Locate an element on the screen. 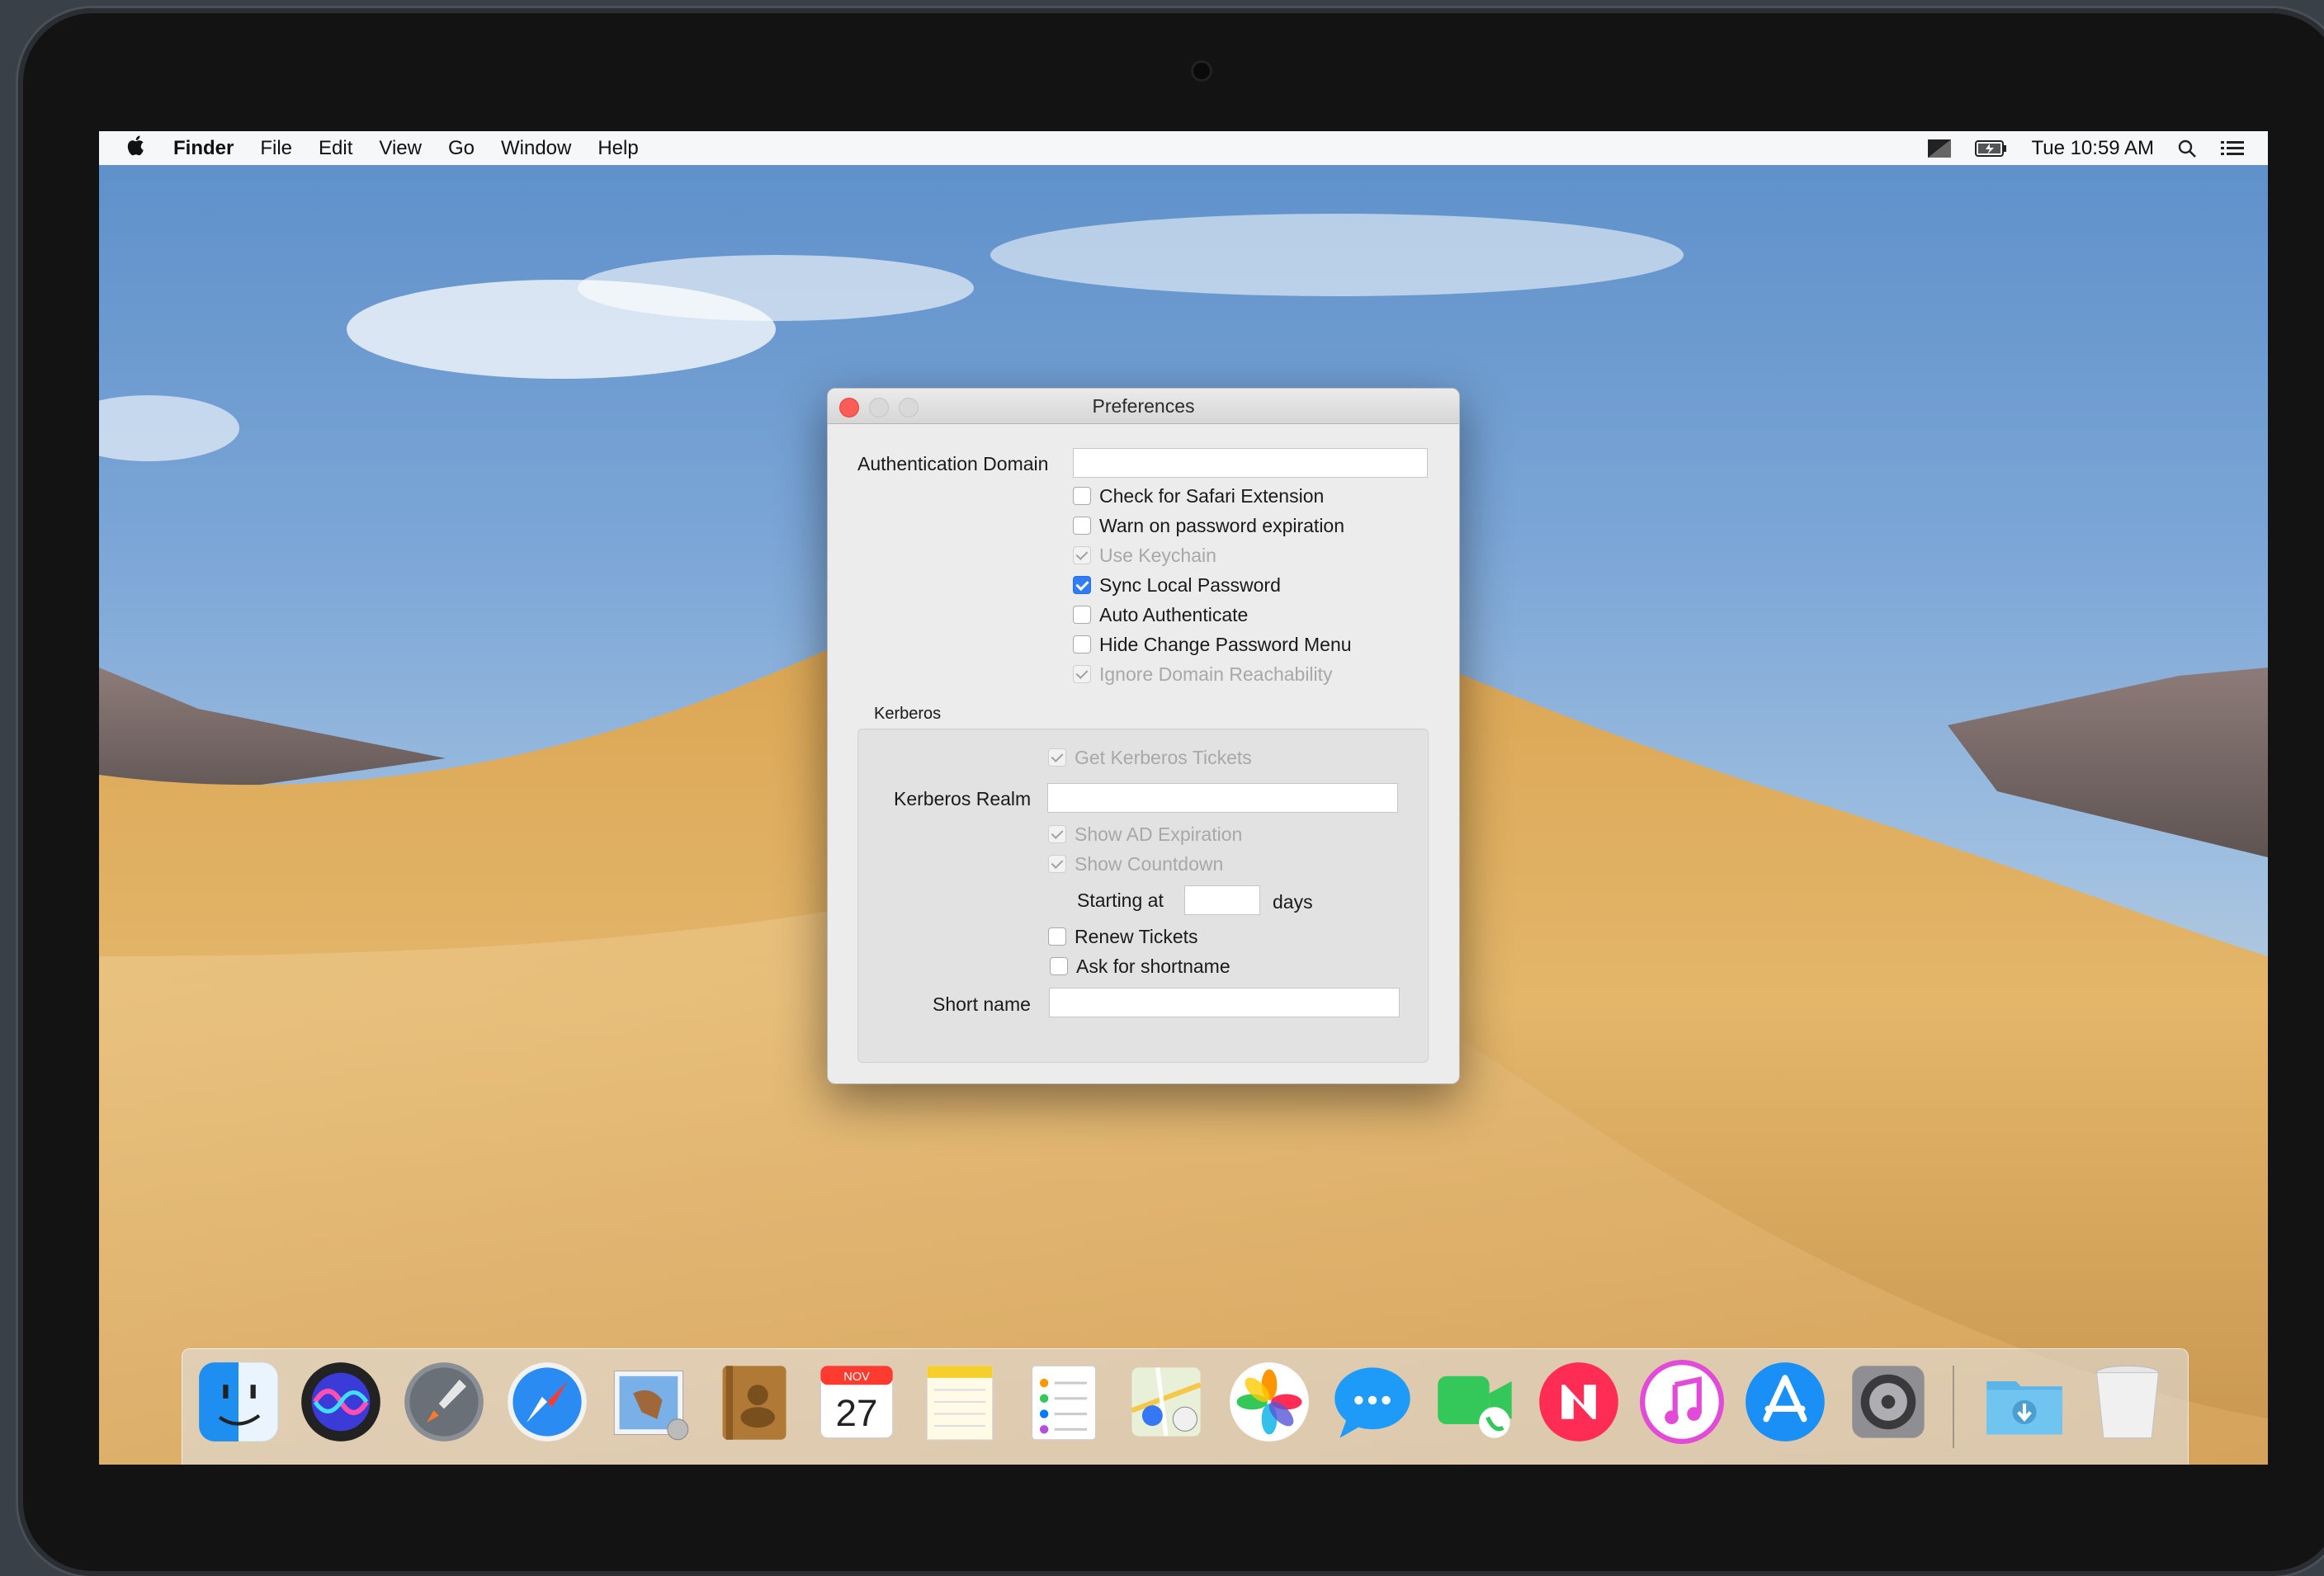 Image resolution: width=2324 pixels, height=1576 pixels. menu-go: Go is located at coordinates (461, 148).